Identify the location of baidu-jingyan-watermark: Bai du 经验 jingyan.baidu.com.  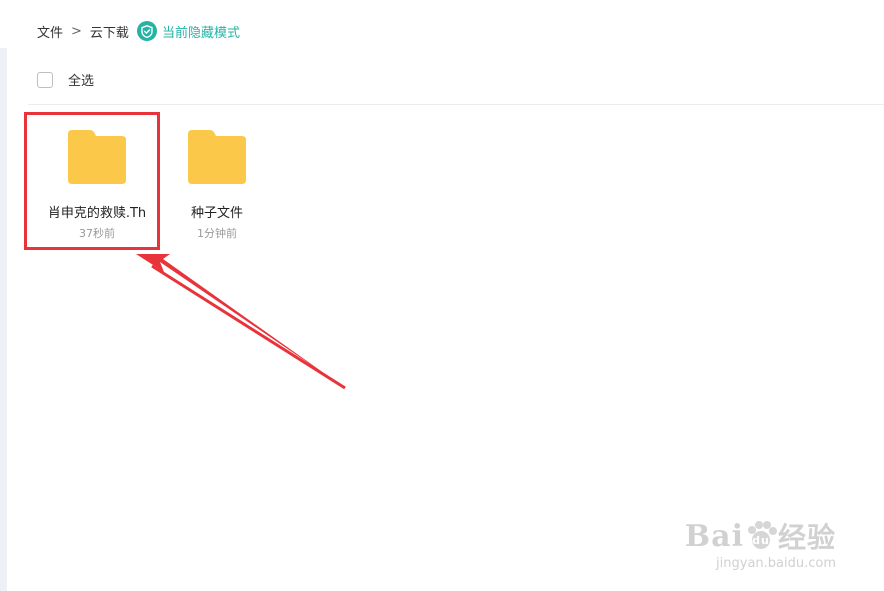
(760, 544).